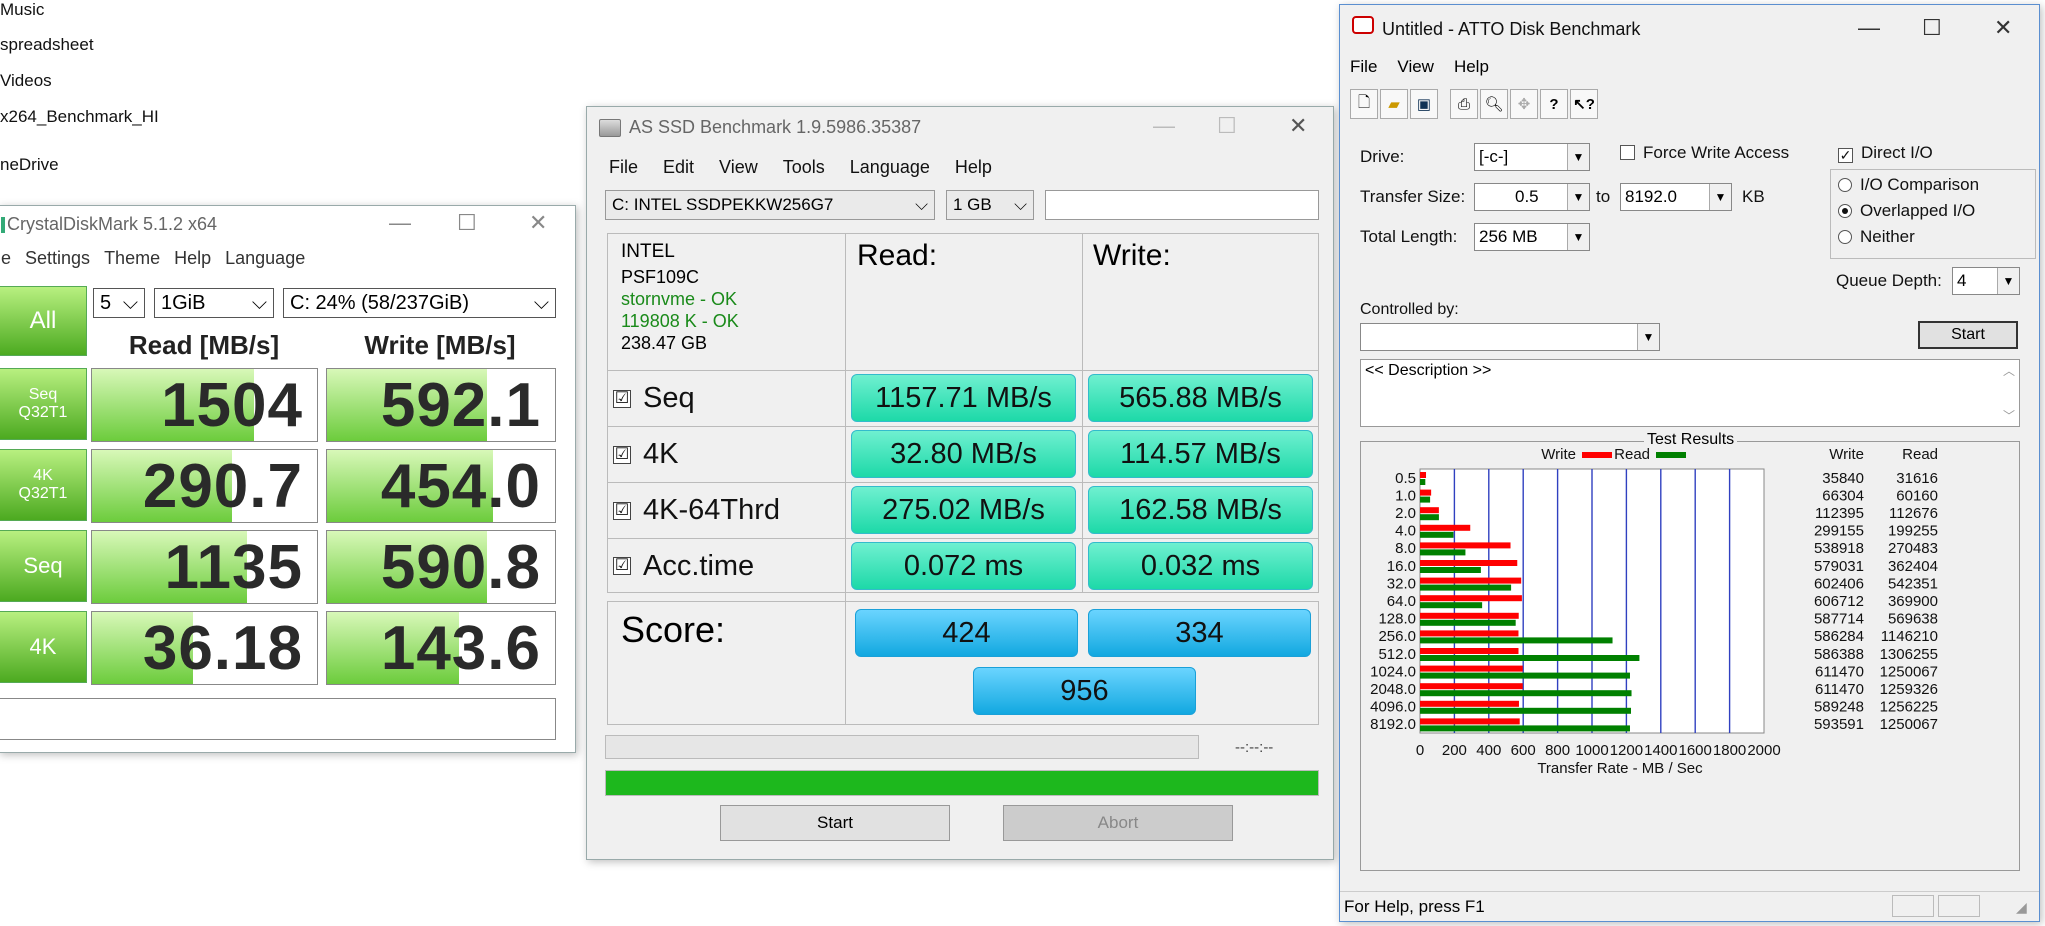 The height and width of the screenshot is (926, 2045). Describe the element at coordinates (3, 225) in the screenshot. I see `cdm-app-icon` at that location.